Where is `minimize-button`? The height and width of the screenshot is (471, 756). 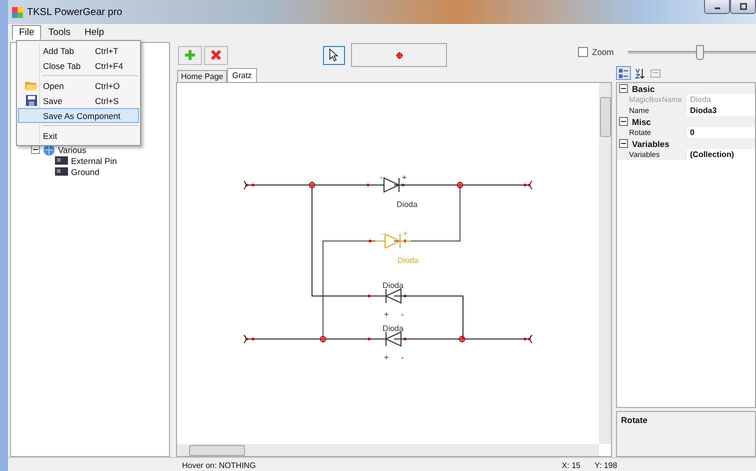
minimize-button is located at coordinates (717, 7).